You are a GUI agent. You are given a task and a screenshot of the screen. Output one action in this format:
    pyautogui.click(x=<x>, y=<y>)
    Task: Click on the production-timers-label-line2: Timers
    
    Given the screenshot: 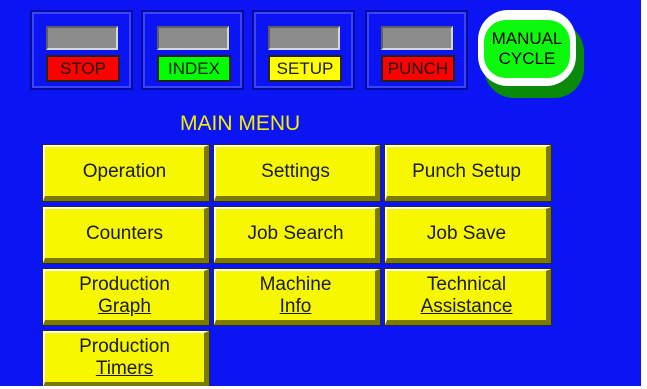 What is the action you would take?
    pyautogui.click(x=124, y=368)
    